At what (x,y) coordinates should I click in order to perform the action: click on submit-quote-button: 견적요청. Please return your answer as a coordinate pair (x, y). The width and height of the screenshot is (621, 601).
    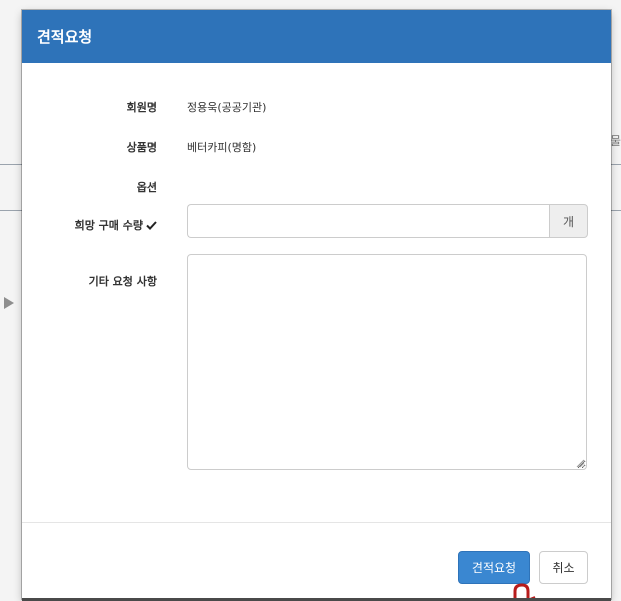
    Looking at the image, I should click on (494, 567).